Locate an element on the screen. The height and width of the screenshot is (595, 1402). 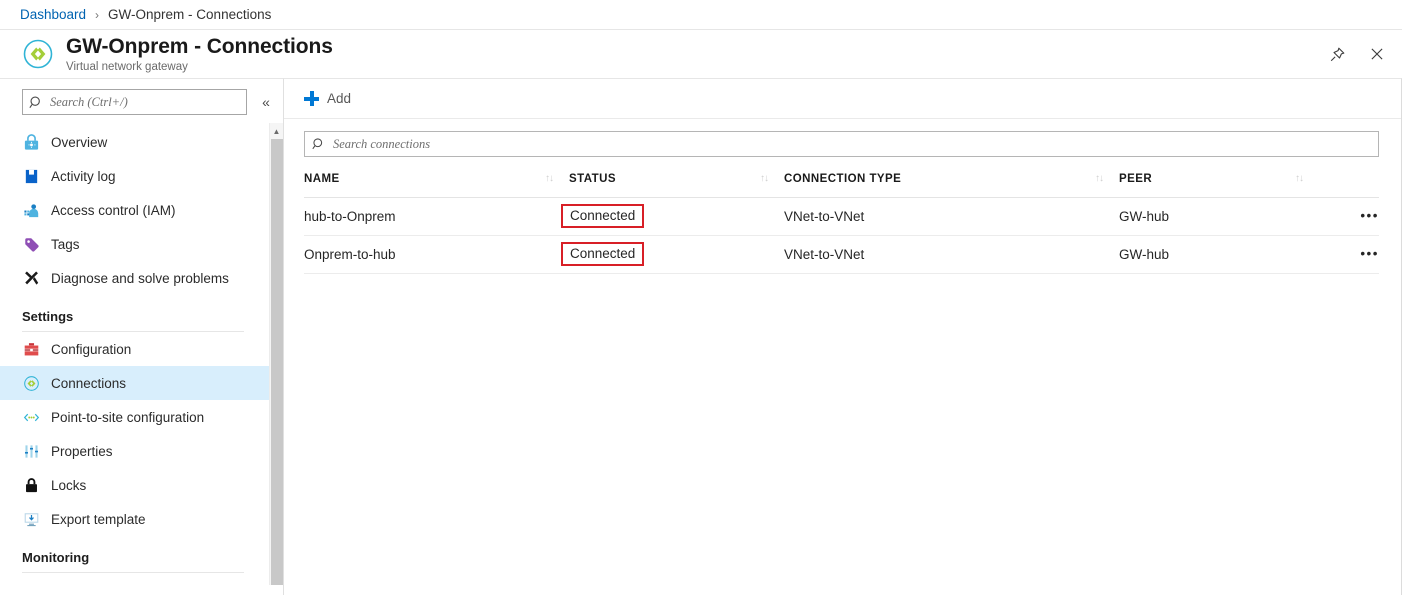
sidebar-item-label: Diagnose and solve problems is located at coordinates (140, 278).